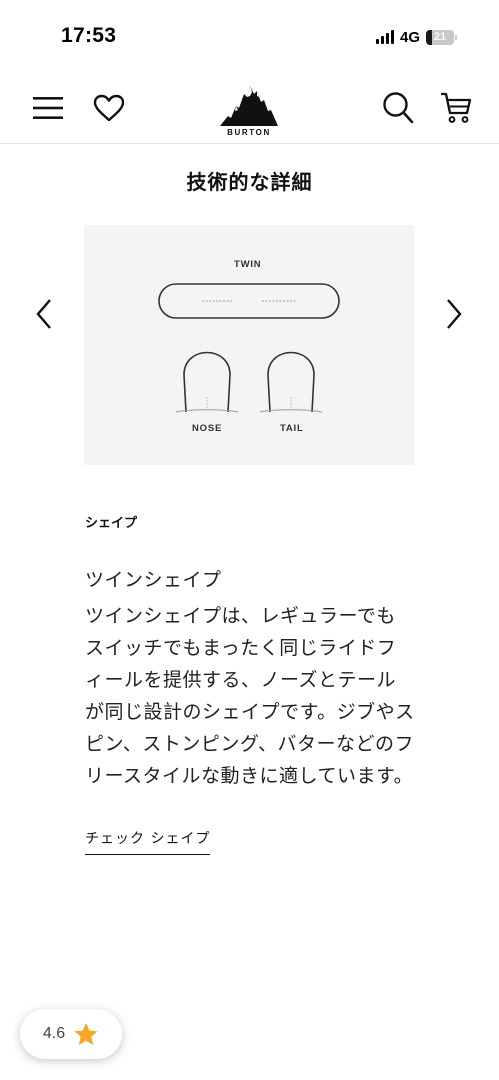  I want to click on chevron-left-icon, so click(43, 314).